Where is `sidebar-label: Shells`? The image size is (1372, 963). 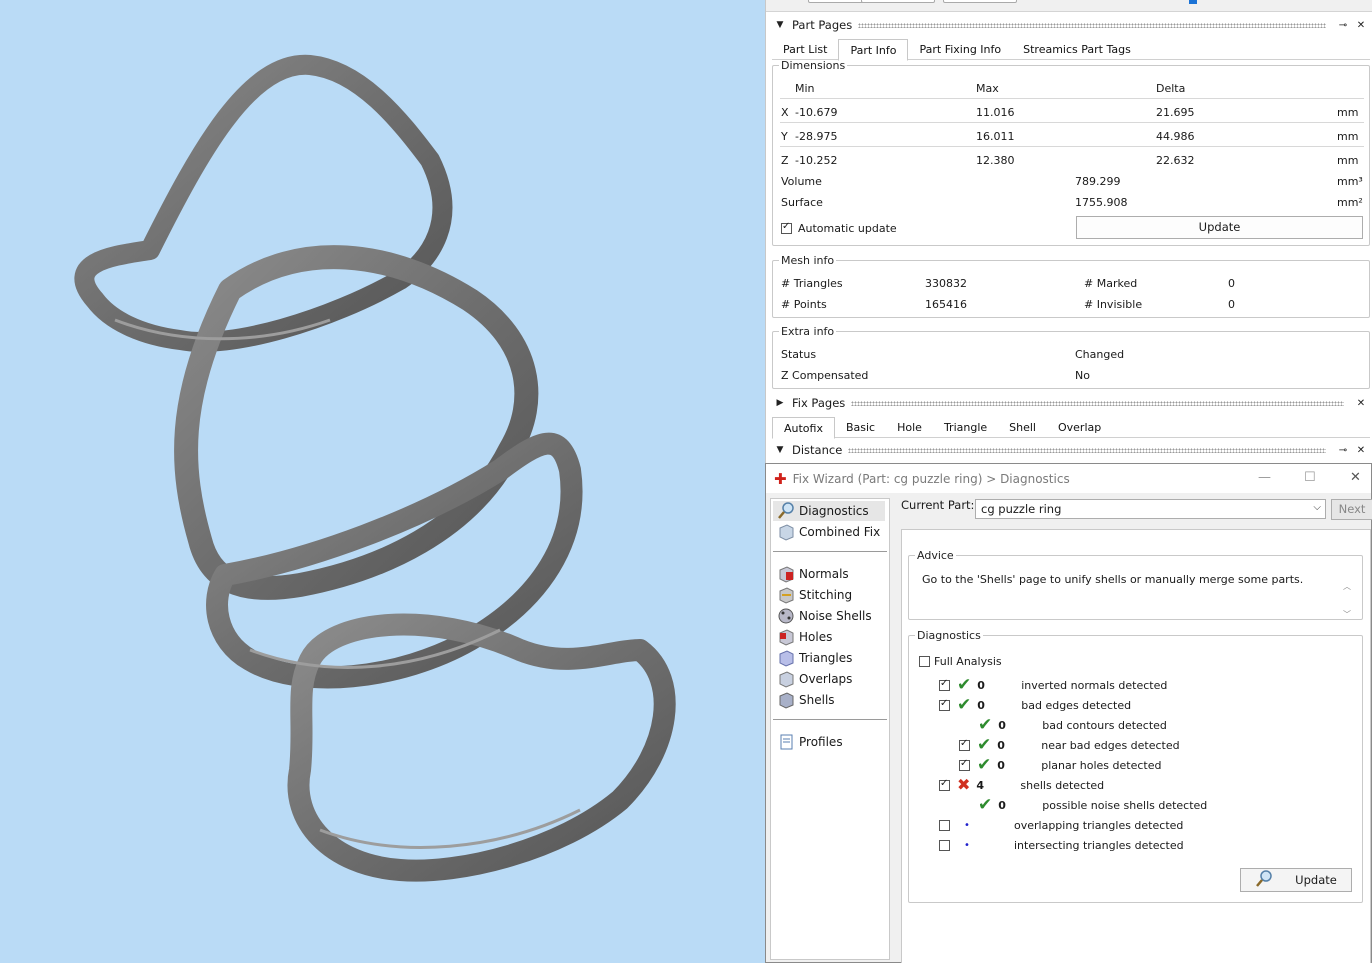 sidebar-label: Shells is located at coordinates (817, 700).